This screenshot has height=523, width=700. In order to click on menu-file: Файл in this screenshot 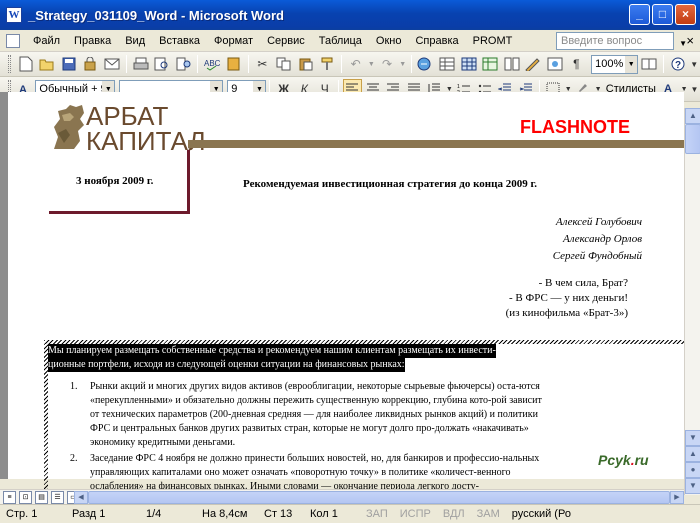, I will do `click(46, 41)`.